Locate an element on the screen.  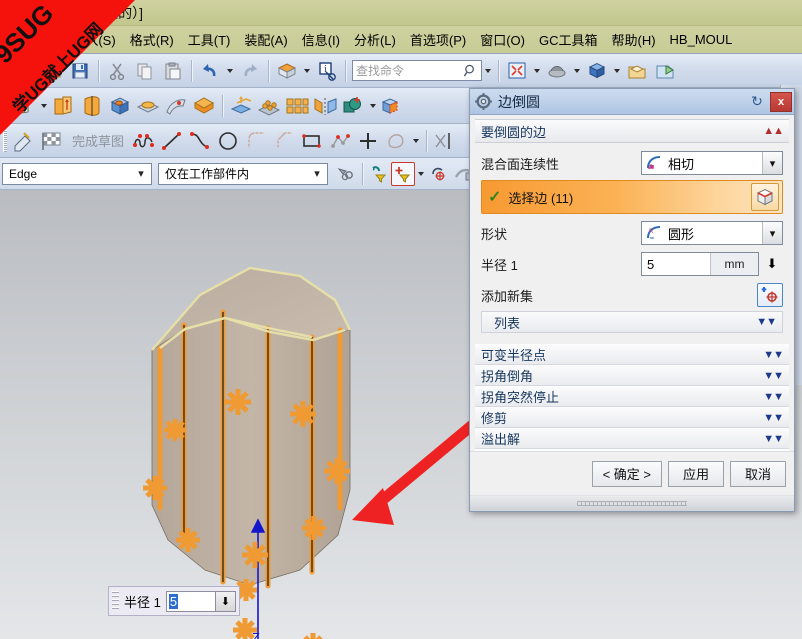
selection-type-combo: Edge ▾ is located at coordinates (77, 173).